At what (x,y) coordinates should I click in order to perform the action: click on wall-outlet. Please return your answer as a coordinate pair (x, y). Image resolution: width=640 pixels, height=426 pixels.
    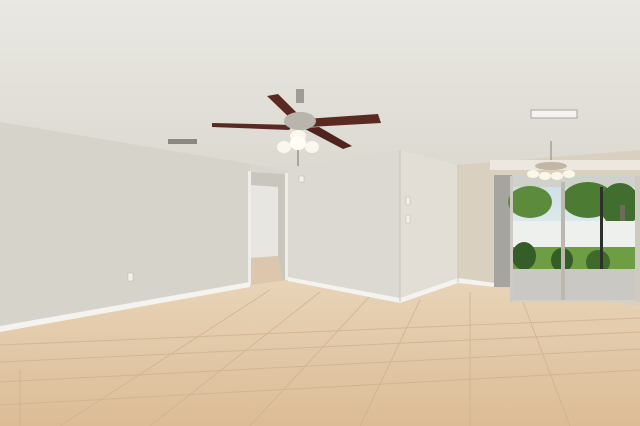
    Looking at the image, I should click on (130, 277).